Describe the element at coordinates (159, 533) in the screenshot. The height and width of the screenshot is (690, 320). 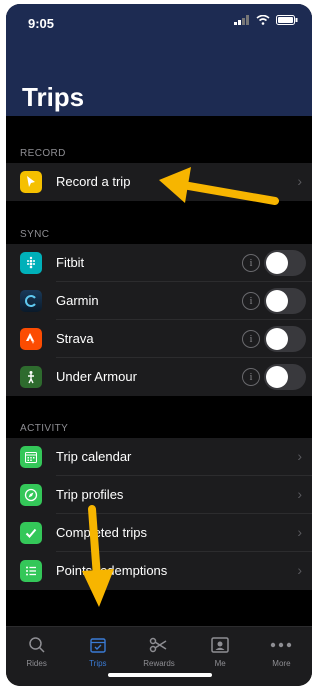
I see `activity-row-completed-trips: Completed trips ›` at that location.